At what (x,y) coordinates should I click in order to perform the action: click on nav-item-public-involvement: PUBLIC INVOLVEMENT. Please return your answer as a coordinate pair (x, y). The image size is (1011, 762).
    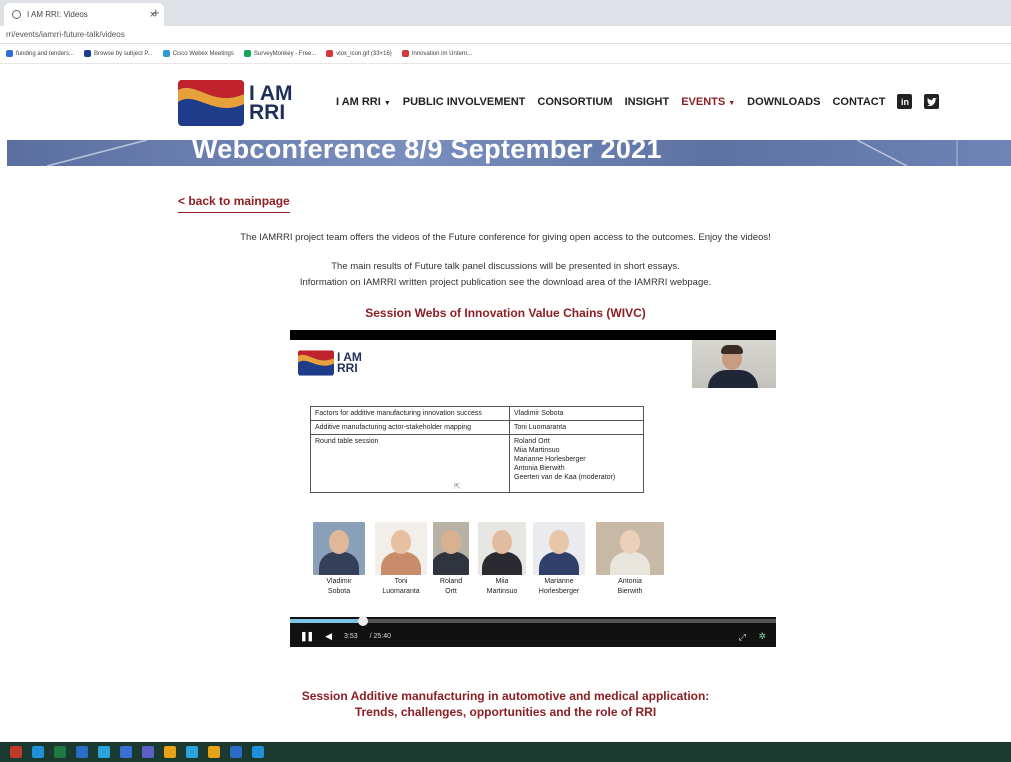
    Looking at the image, I should click on (464, 102).